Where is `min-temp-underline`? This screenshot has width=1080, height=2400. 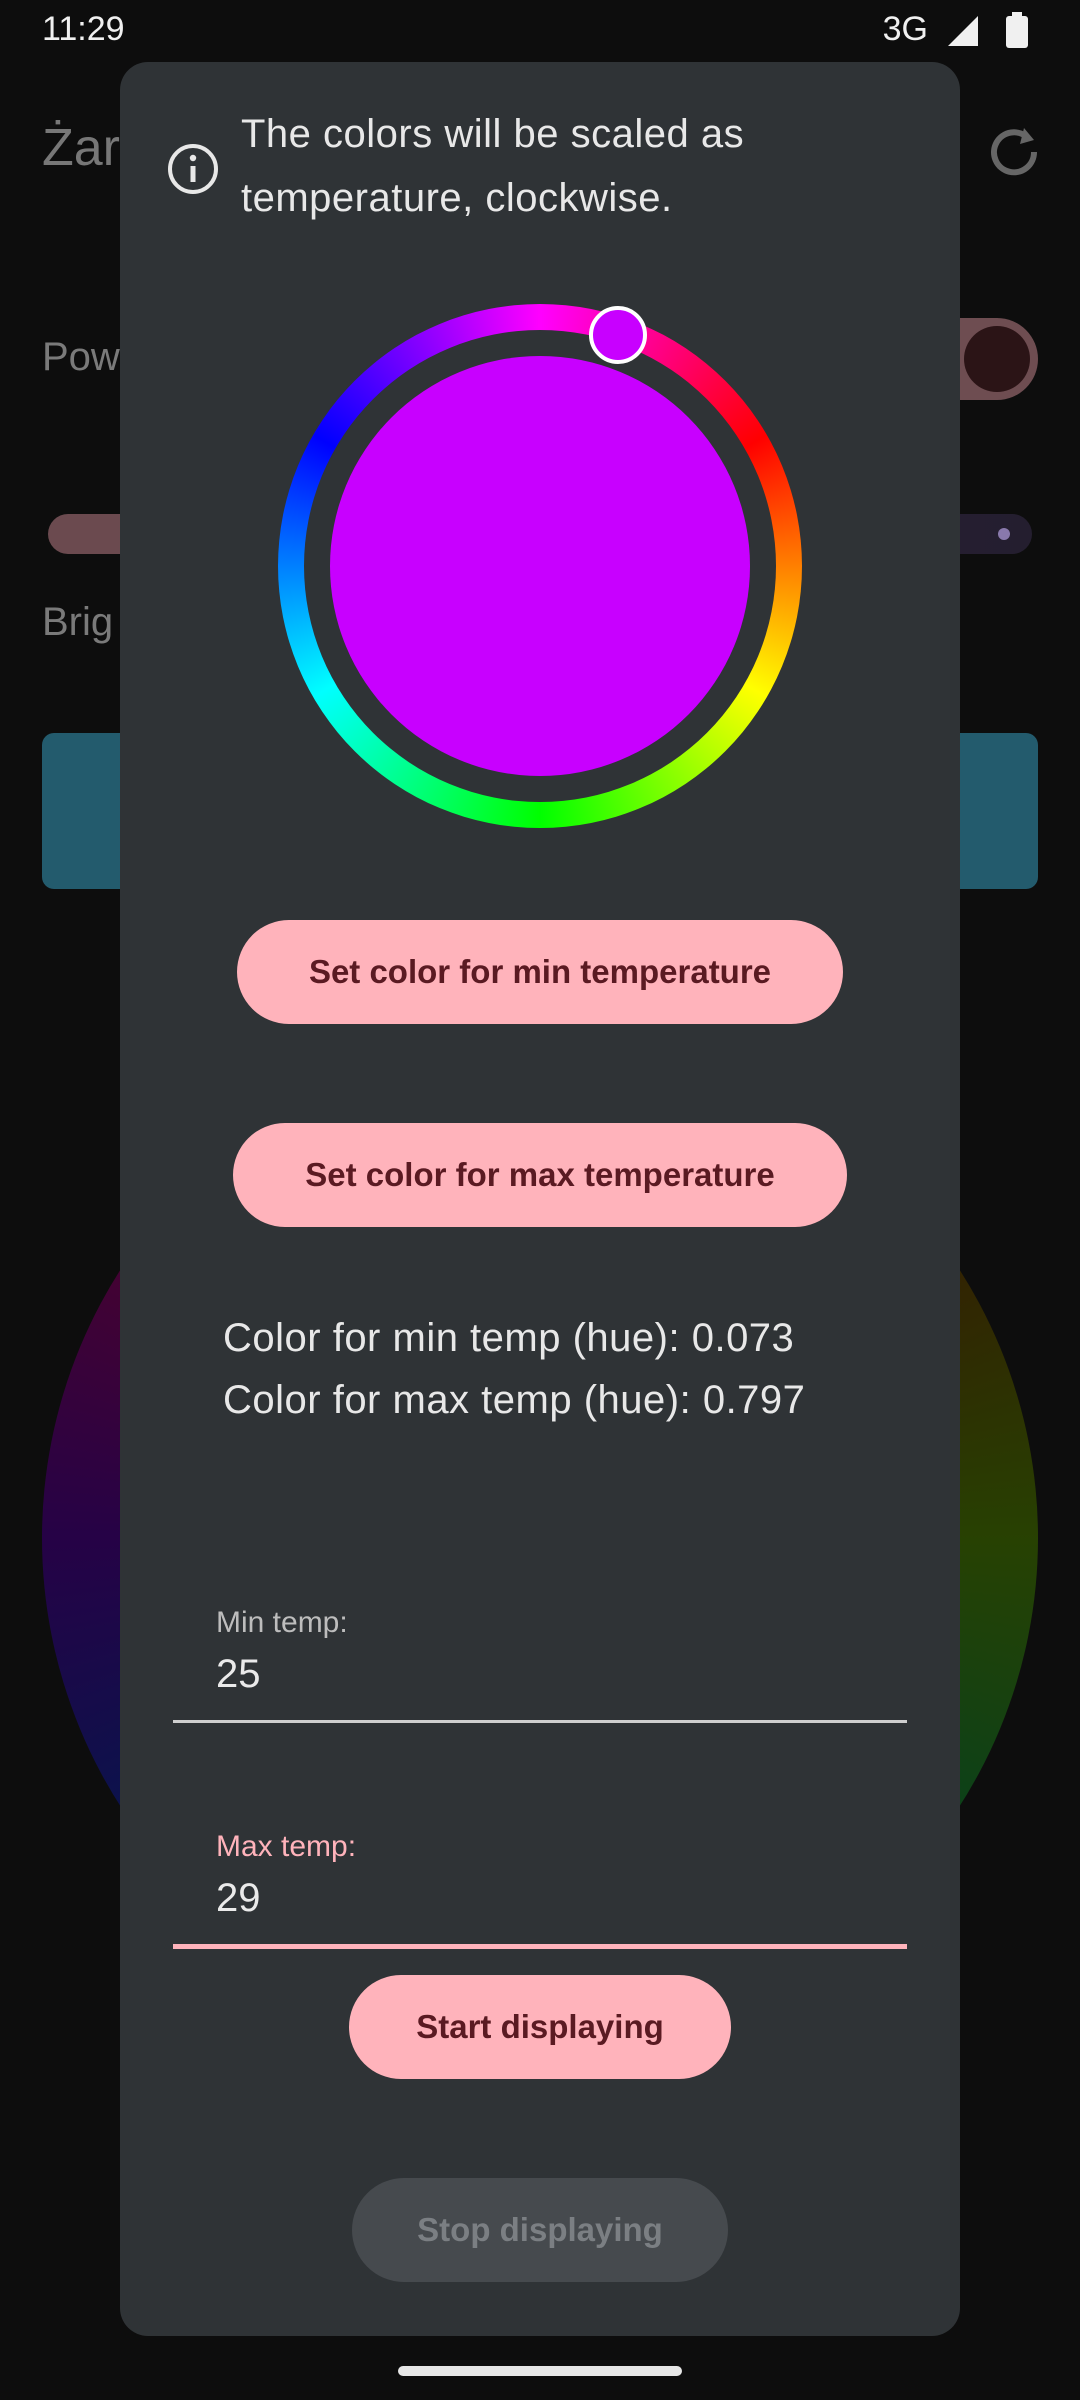
min-temp-underline is located at coordinates (540, 1721).